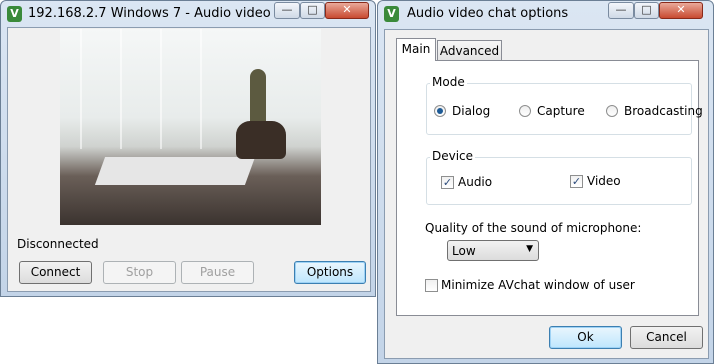 Image resolution: width=714 pixels, height=364 pixels. I want to click on connection-status: Disconnected, so click(58, 244).